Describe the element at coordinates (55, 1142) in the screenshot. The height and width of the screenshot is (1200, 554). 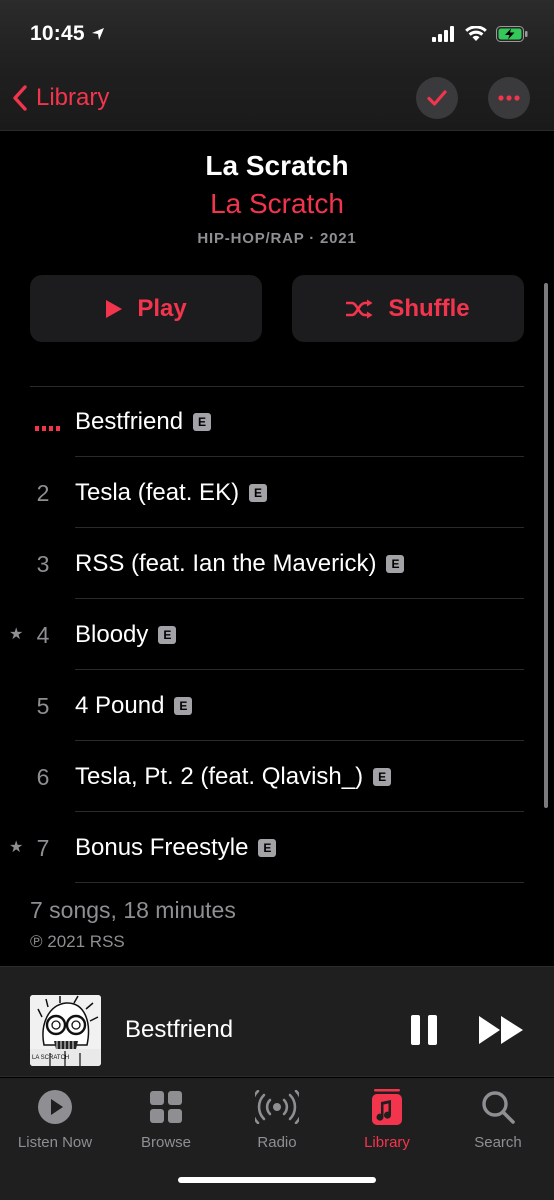
I see `tab-label: Listen Now` at that location.